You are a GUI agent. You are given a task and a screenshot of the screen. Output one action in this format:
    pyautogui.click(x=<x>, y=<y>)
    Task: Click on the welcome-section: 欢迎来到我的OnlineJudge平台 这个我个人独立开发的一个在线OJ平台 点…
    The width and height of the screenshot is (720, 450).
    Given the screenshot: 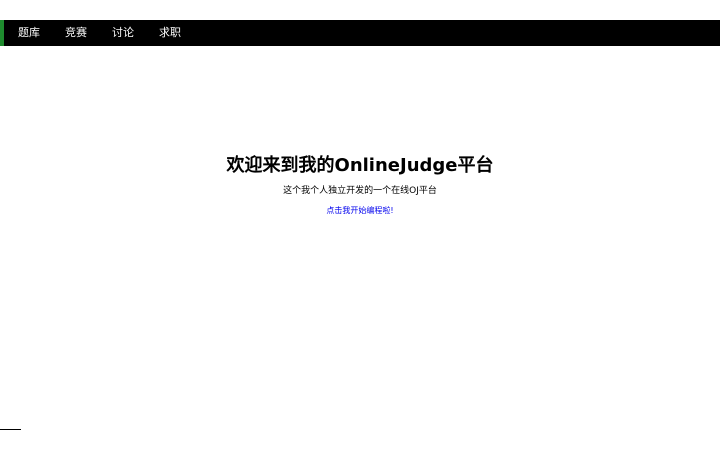 What is the action you would take?
    pyautogui.click(x=360, y=186)
    